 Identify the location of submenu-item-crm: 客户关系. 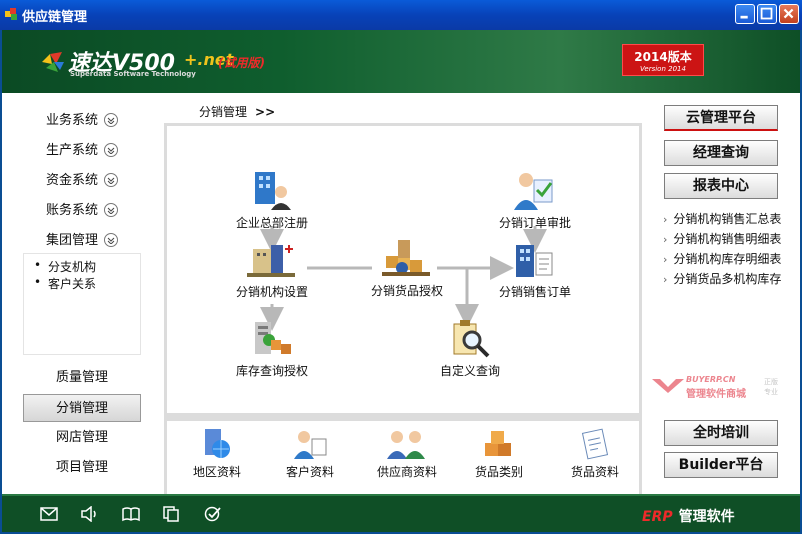
(65, 283).